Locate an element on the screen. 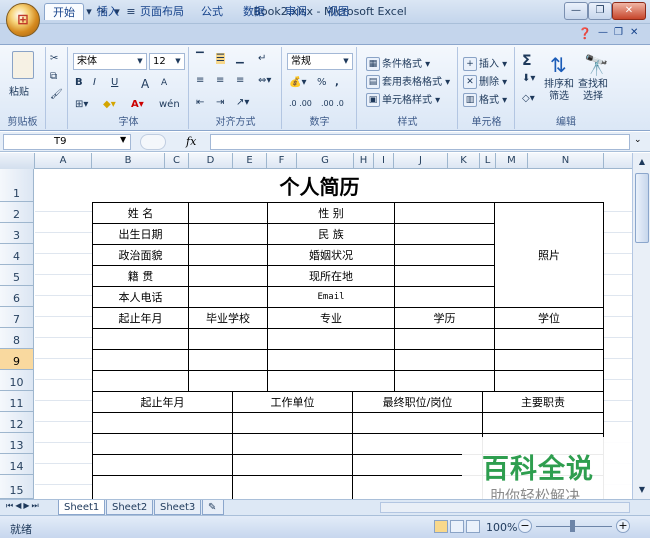 This screenshot has width=650, height=538. column-header-l: L is located at coordinates (488, 161).